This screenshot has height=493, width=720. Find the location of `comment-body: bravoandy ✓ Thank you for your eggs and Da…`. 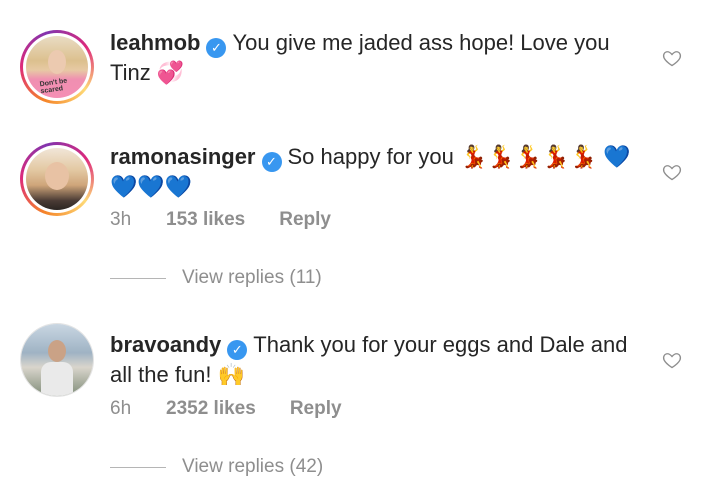

comment-body: bravoandy ✓ Thank you for your eggs and Da… is located at coordinates (380, 360).